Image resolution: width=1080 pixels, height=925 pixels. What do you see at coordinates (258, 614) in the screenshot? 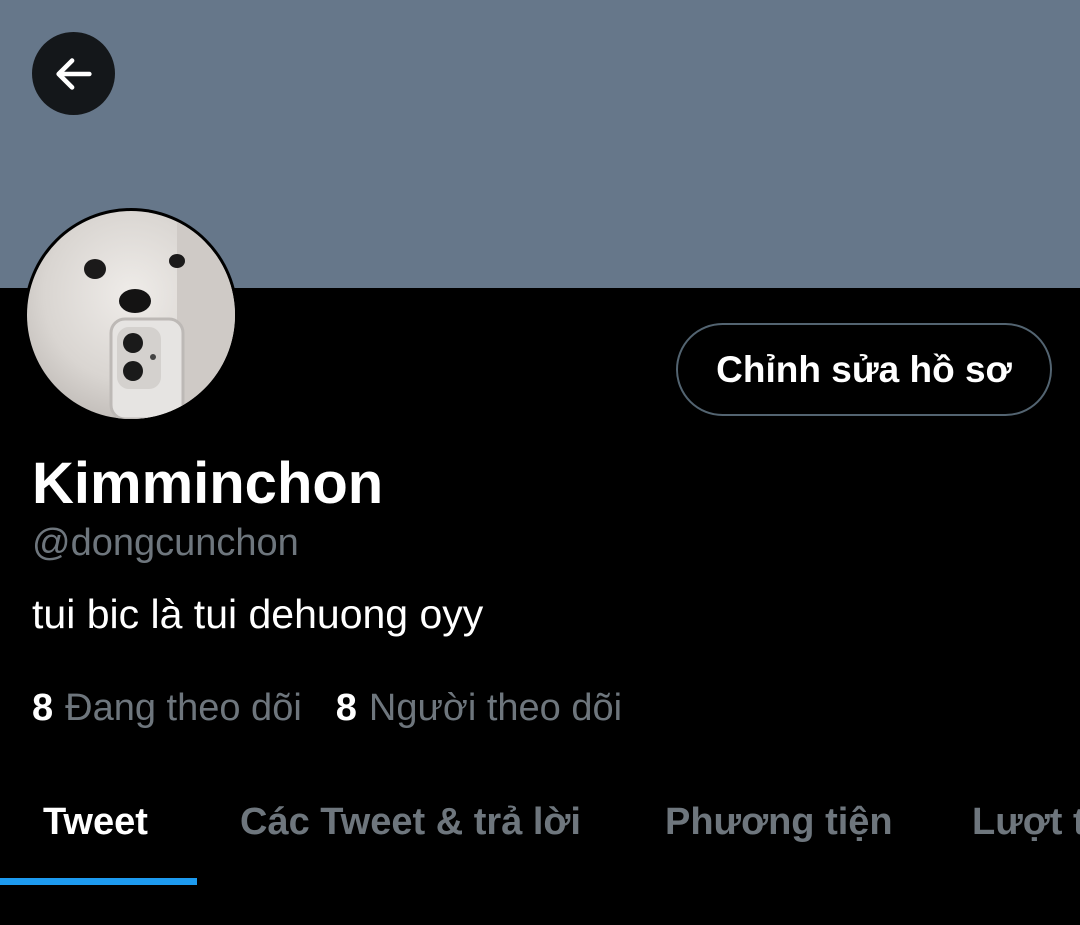
I see `profile-bio: tui bic là tui dehuong oyy` at bounding box center [258, 614].